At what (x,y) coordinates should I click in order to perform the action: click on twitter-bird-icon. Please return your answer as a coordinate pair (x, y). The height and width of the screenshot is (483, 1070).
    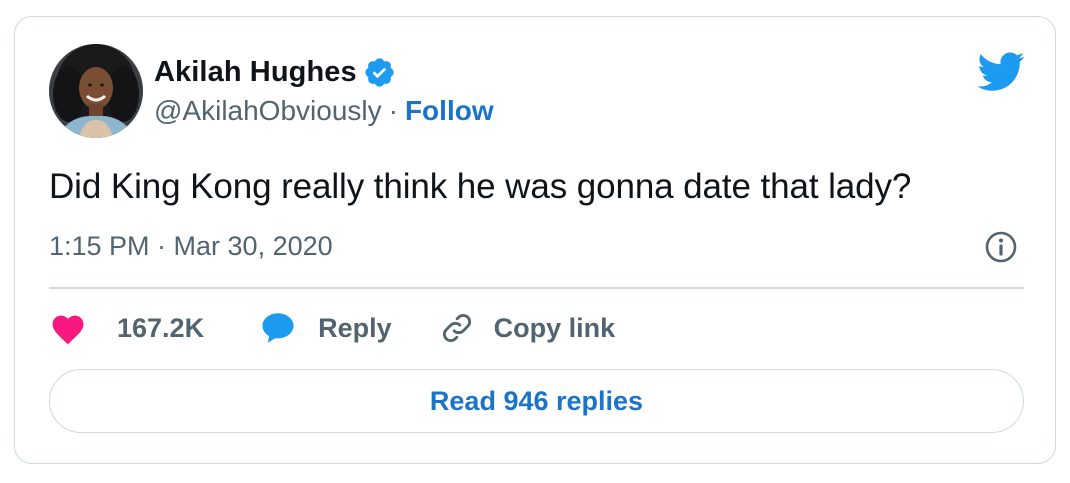
    Looking at the image, I should click on (1001, 72).